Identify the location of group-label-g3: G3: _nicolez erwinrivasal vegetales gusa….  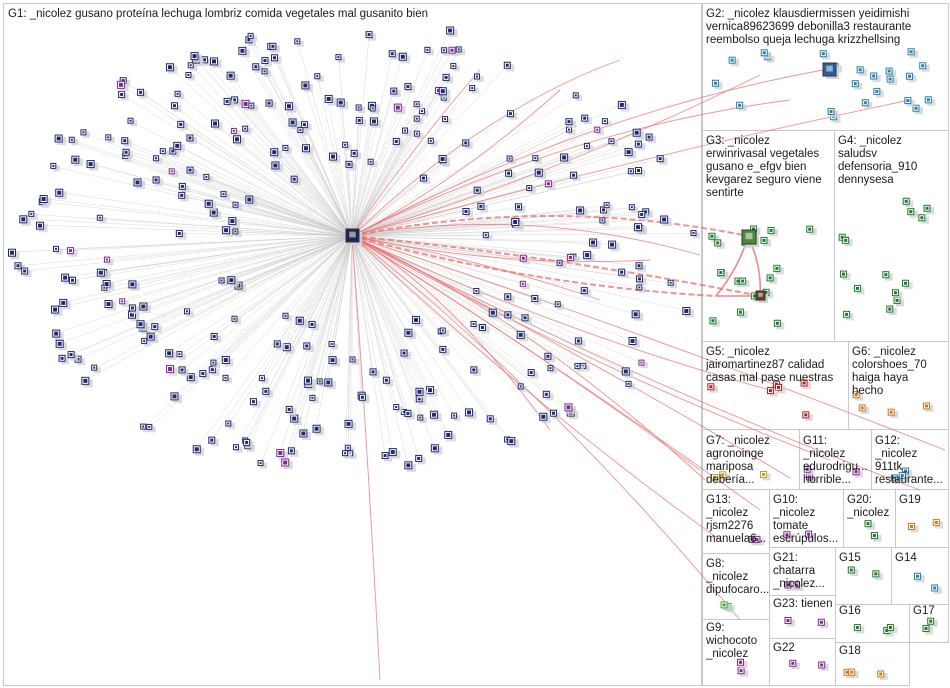
(764, 167).